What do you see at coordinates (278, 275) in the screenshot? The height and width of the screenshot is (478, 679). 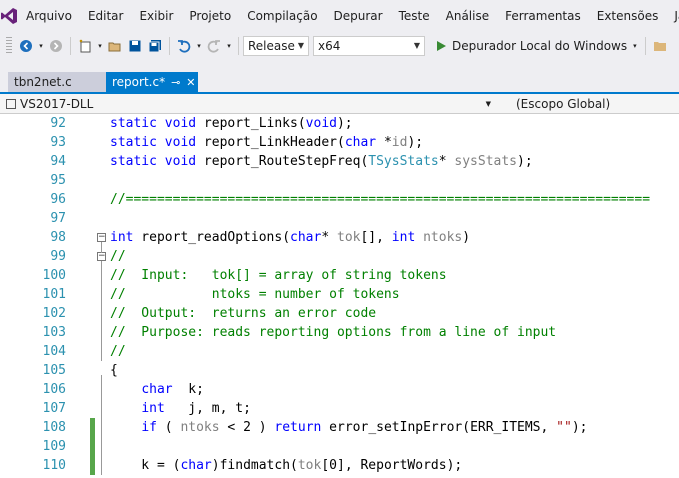 I see `code-text: // Input: tok[] = array of string tokens` at bounding box center [278, 275].